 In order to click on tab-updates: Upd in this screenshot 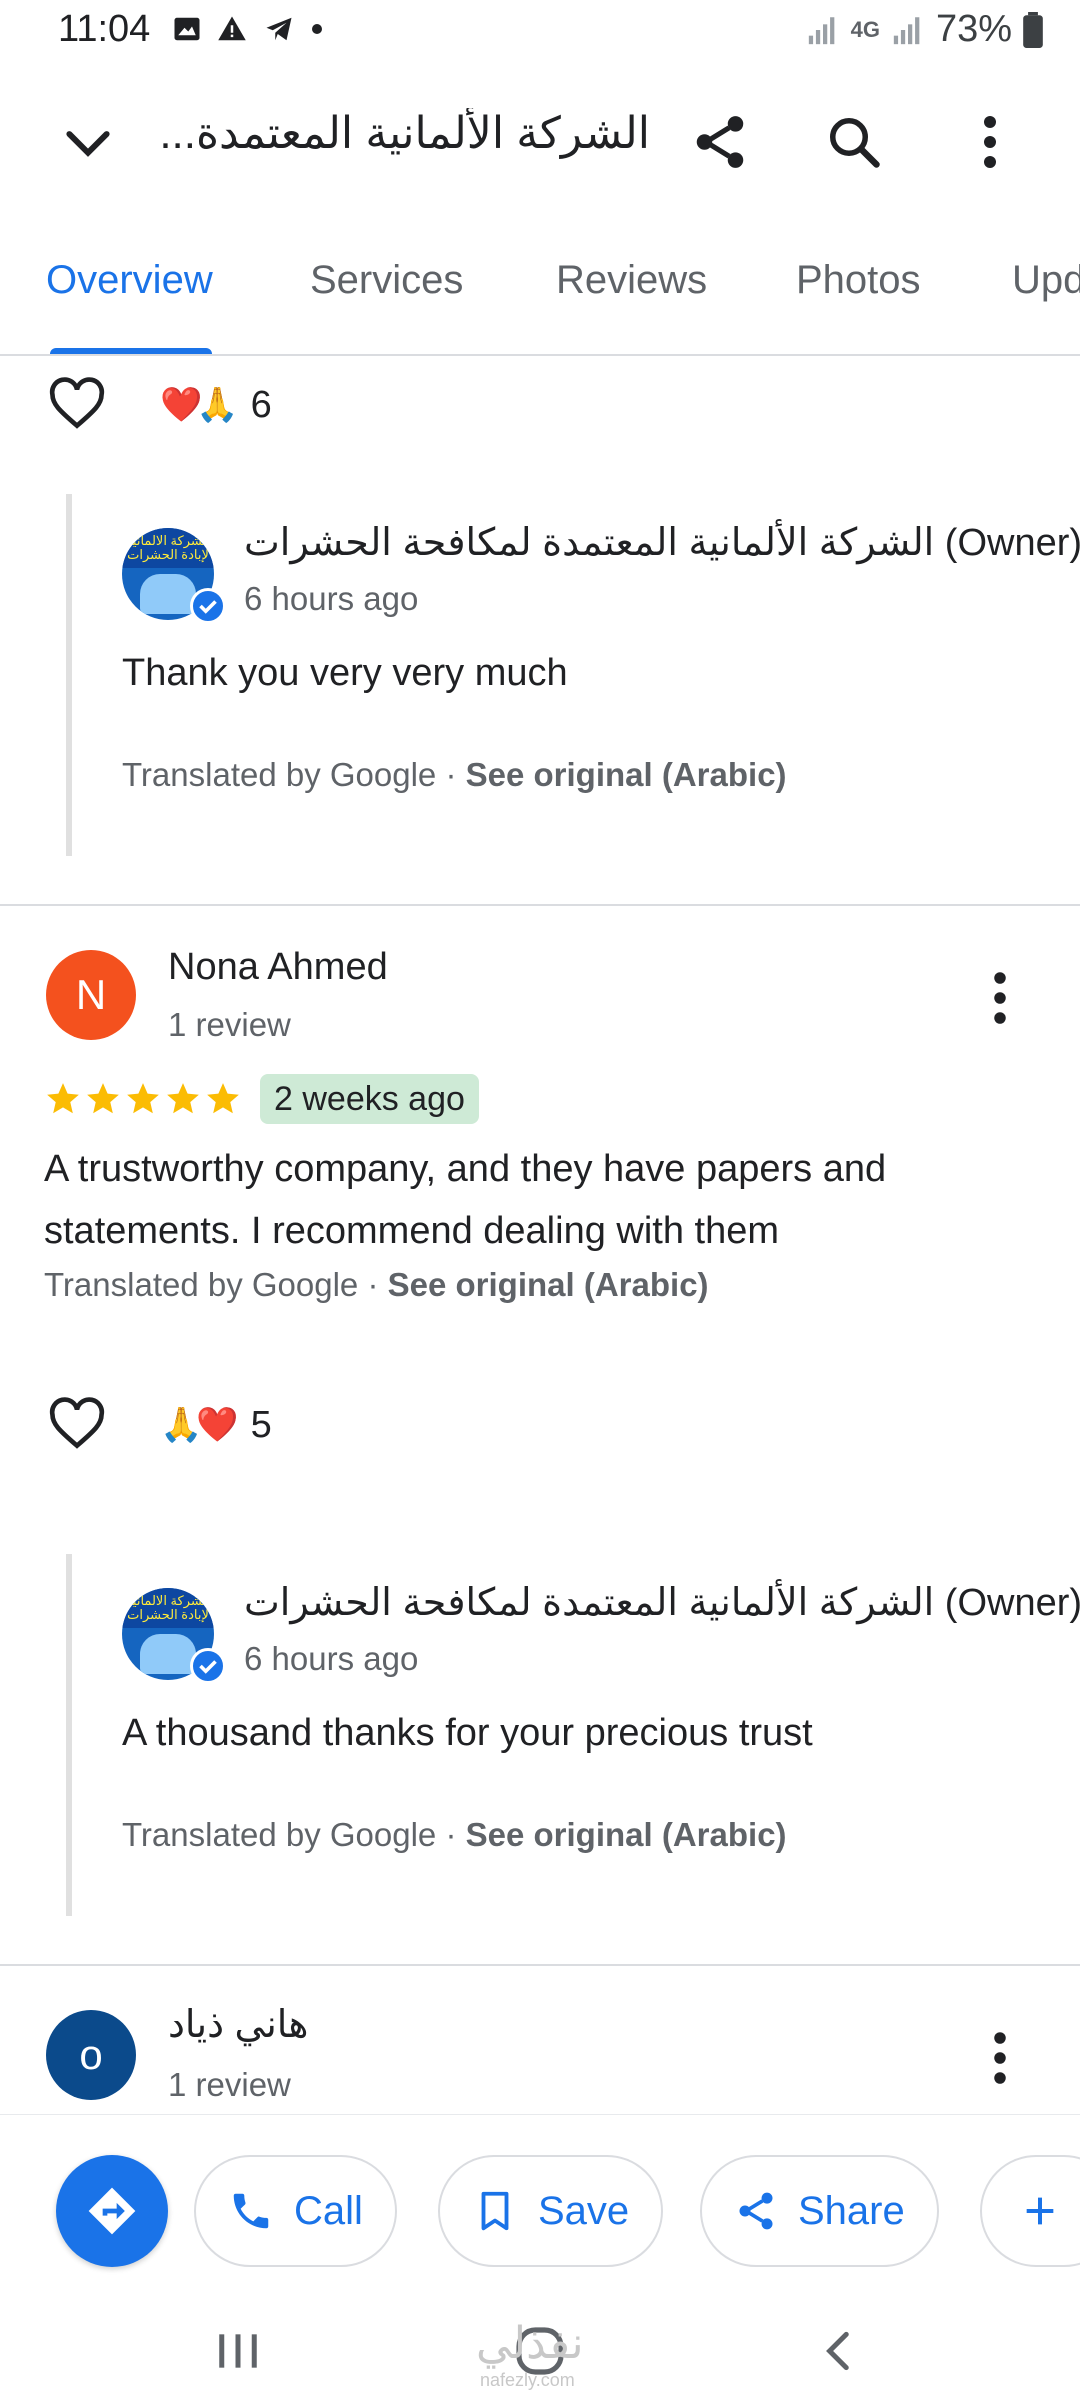, I will do `click(1046, 280)`.